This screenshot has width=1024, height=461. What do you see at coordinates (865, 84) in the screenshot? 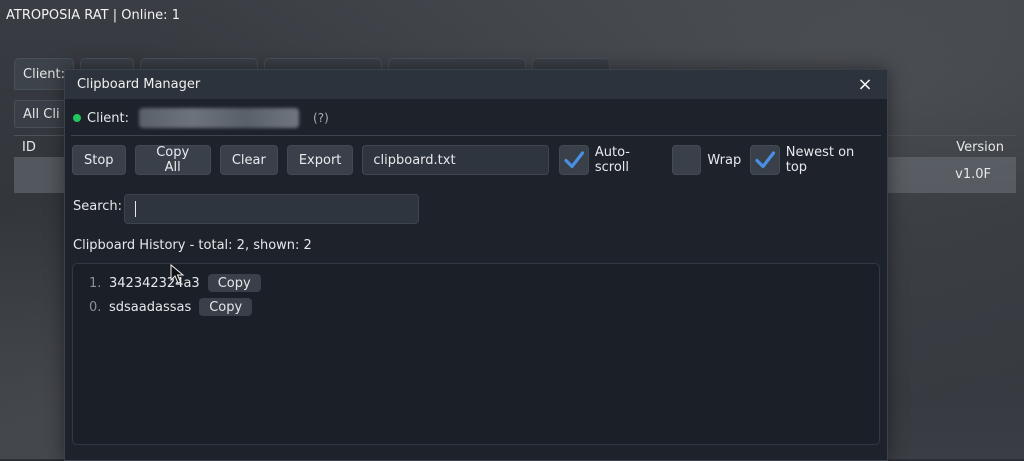
I see `close-icon: ×` at bounding box center [865, 84].